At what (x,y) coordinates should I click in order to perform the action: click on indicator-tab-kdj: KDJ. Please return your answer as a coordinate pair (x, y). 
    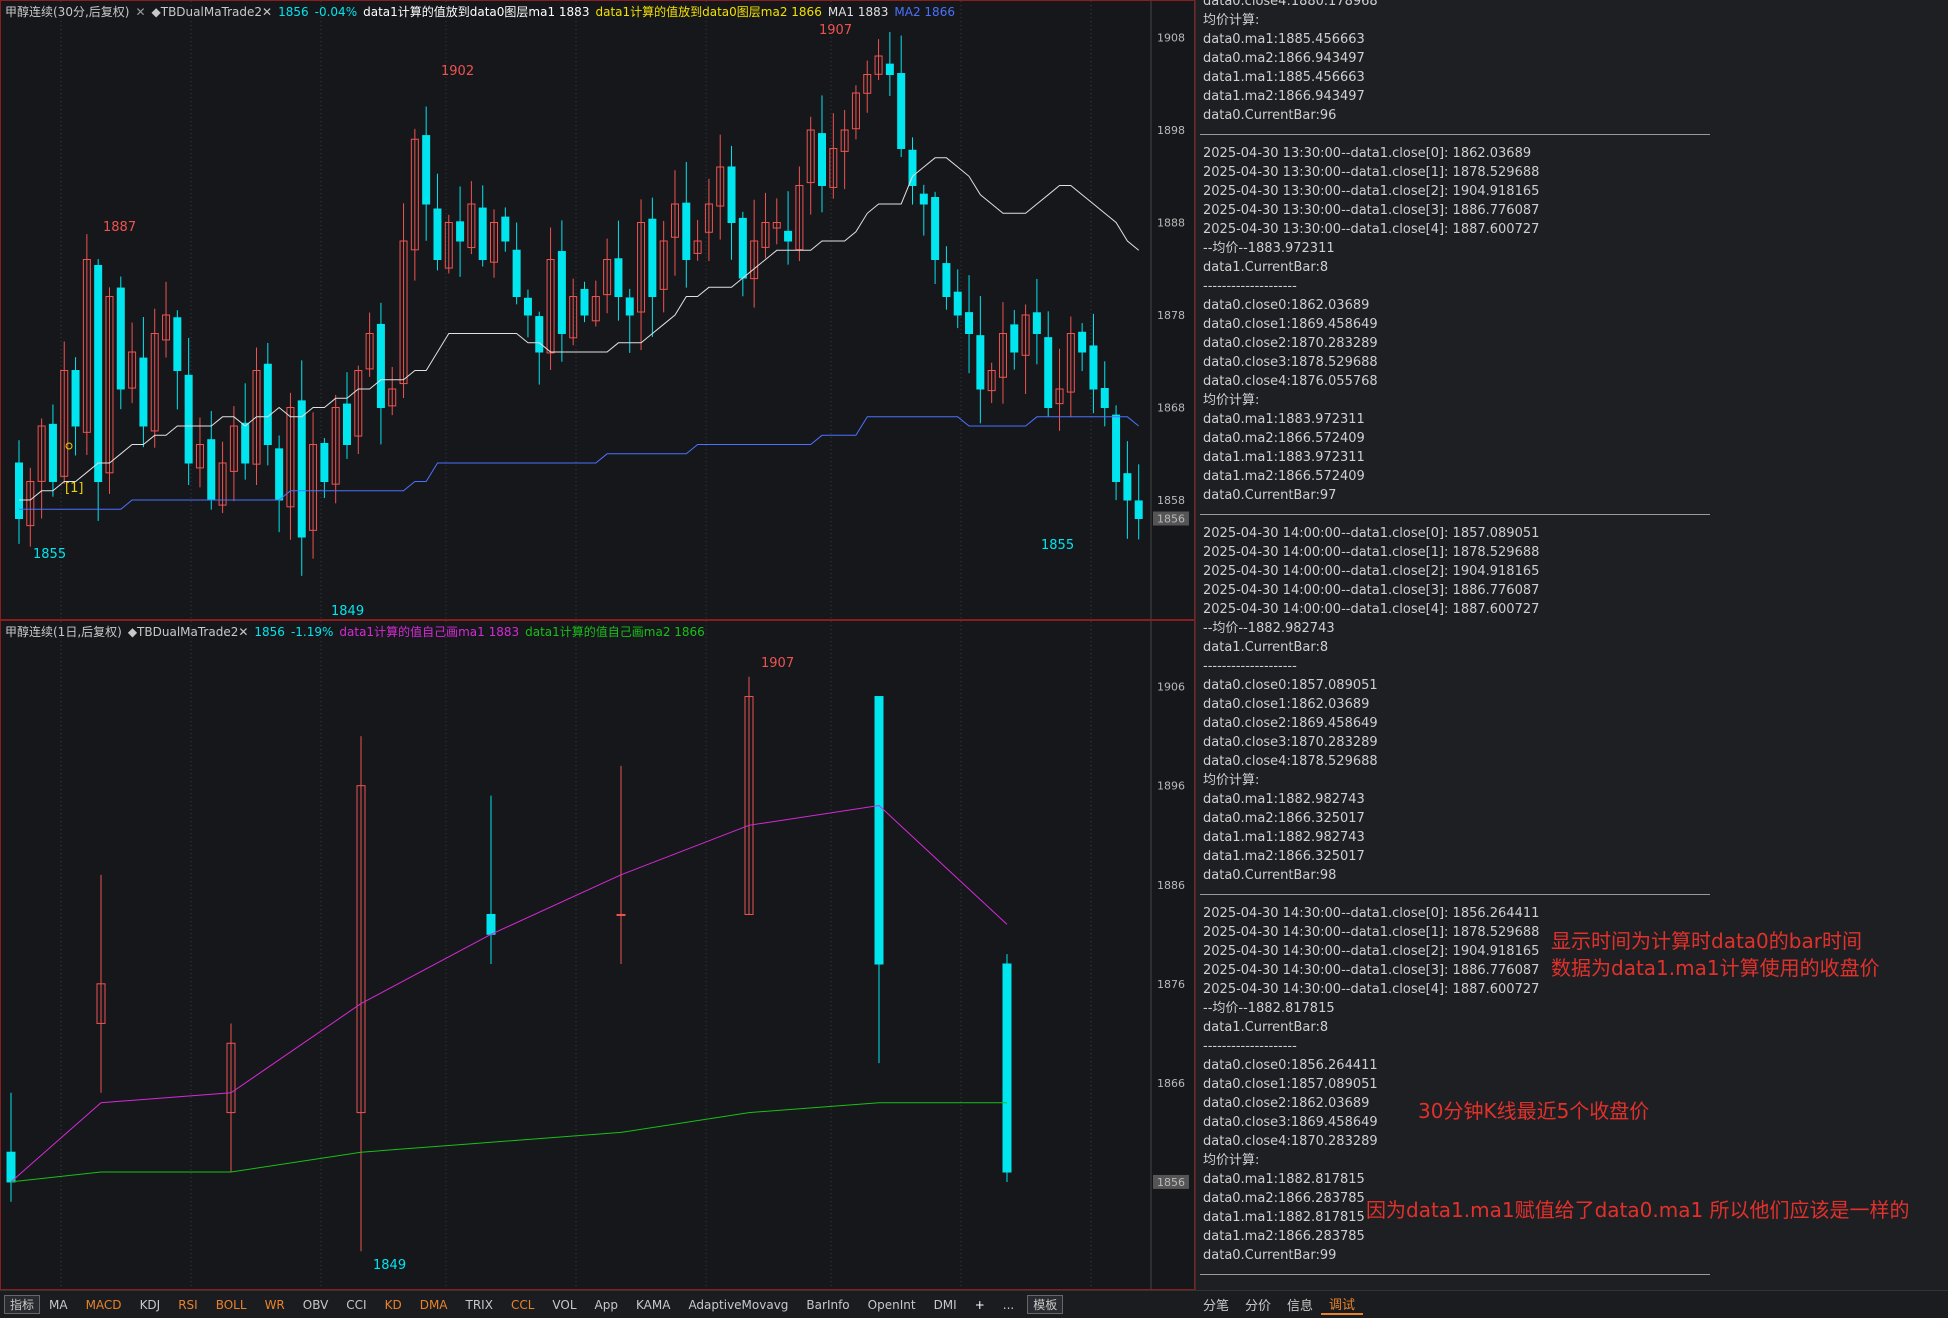
    Looking at the image, I should click on (150, 1305).